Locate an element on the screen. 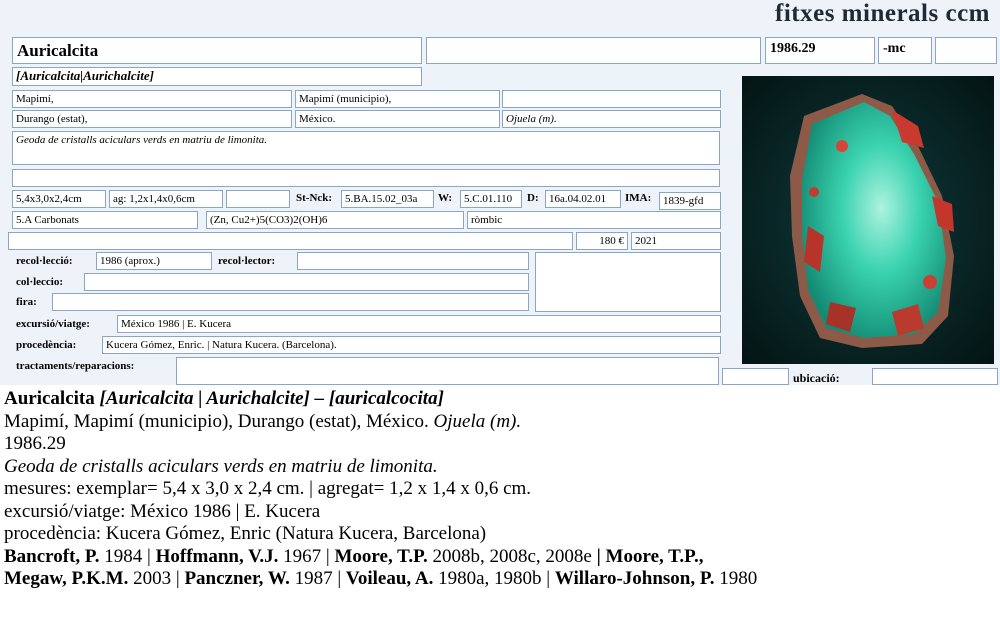 This screenshot has width=1000, height=623. ref-year: 1980a, 1980b | is located at coordinates (494, 578).